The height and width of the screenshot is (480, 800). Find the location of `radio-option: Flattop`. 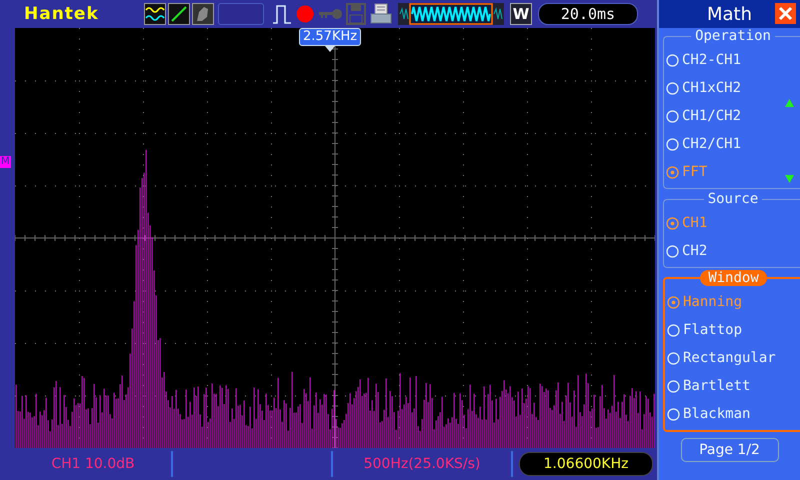

radio-option: Flattop is located at coordinates (733, 330).